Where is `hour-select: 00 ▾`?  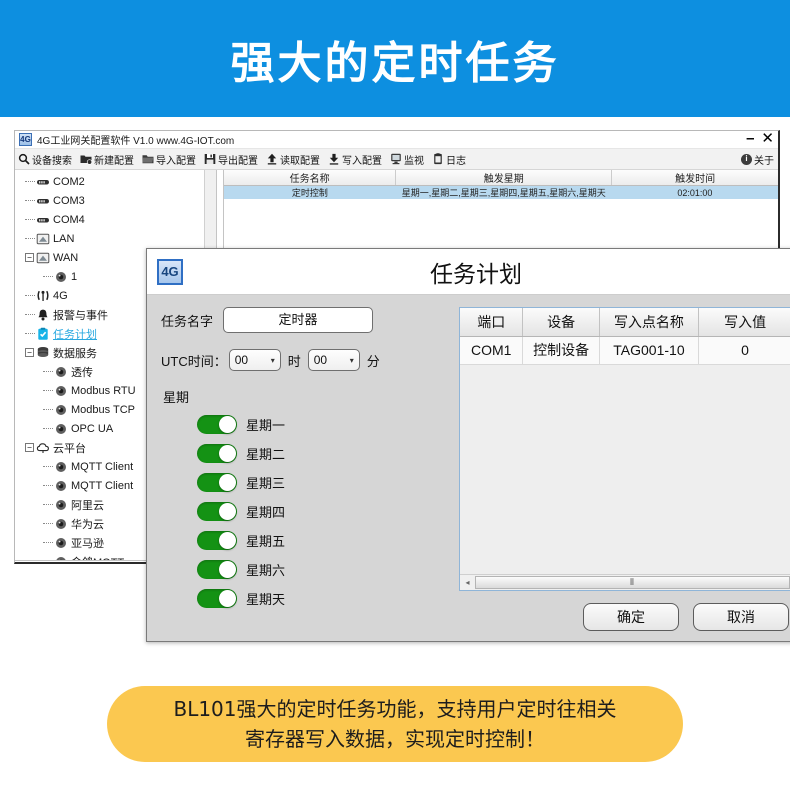 hour-select: 00 ▾ is located at coordinates (254, 360).